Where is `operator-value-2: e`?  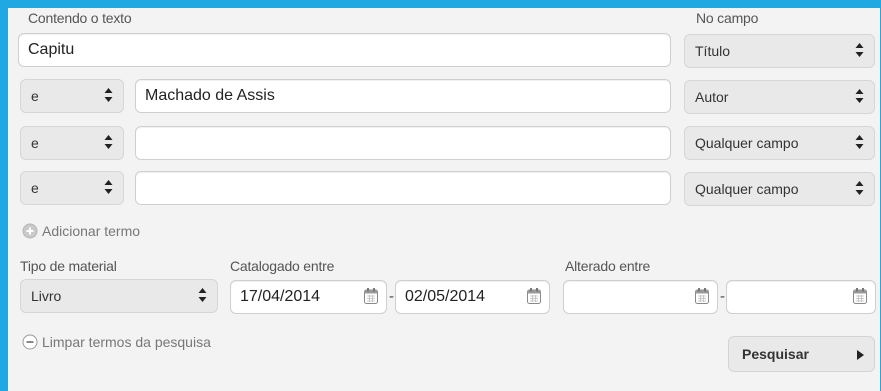 operator-value-2: e is located at coordinates (35, 96).